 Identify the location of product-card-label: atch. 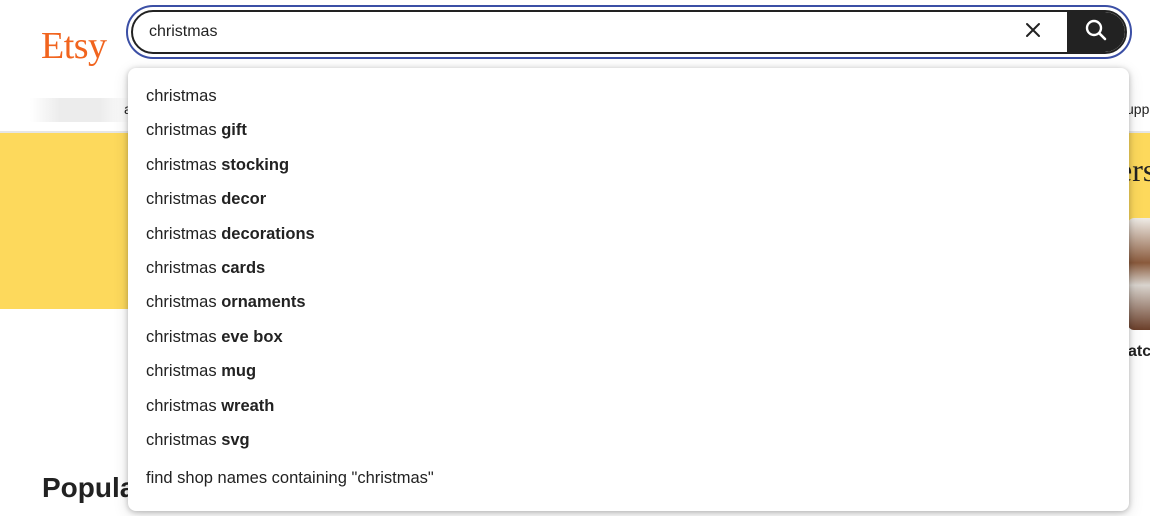
(1139, 352).